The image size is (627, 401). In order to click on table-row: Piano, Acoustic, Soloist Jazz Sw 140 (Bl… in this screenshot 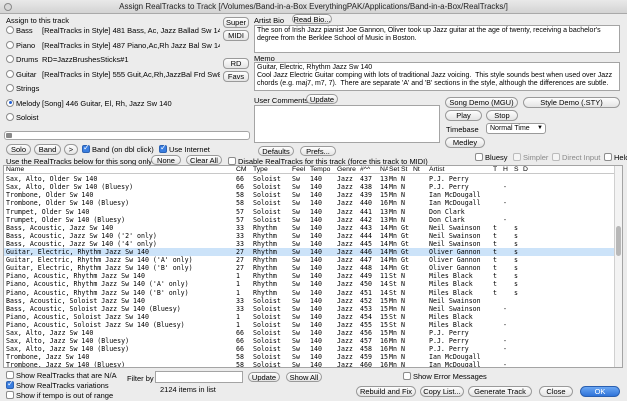, I will do `click(313, 325)`.